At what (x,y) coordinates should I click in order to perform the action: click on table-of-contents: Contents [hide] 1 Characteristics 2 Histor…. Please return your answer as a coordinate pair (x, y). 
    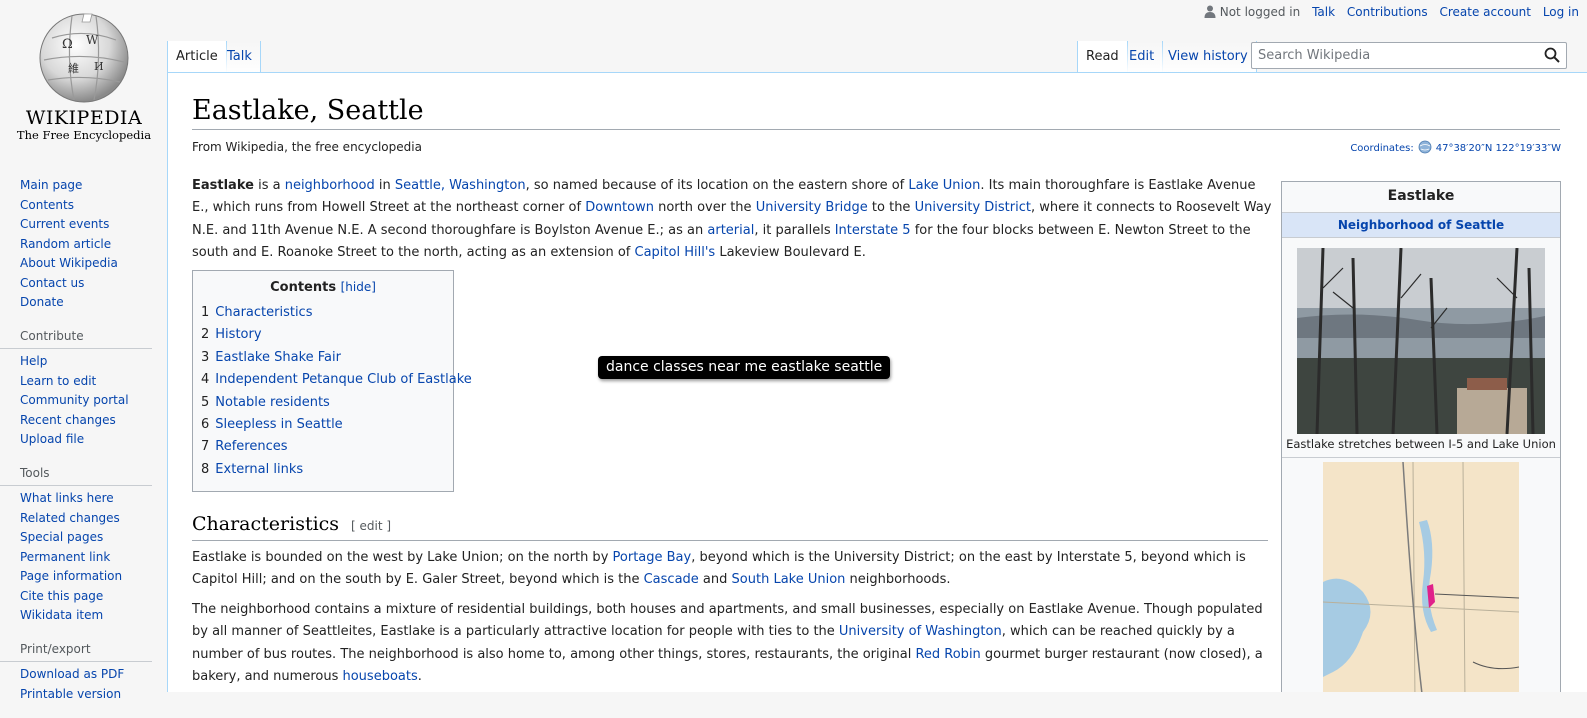
    Looking at the image, I should click on (332, 381).